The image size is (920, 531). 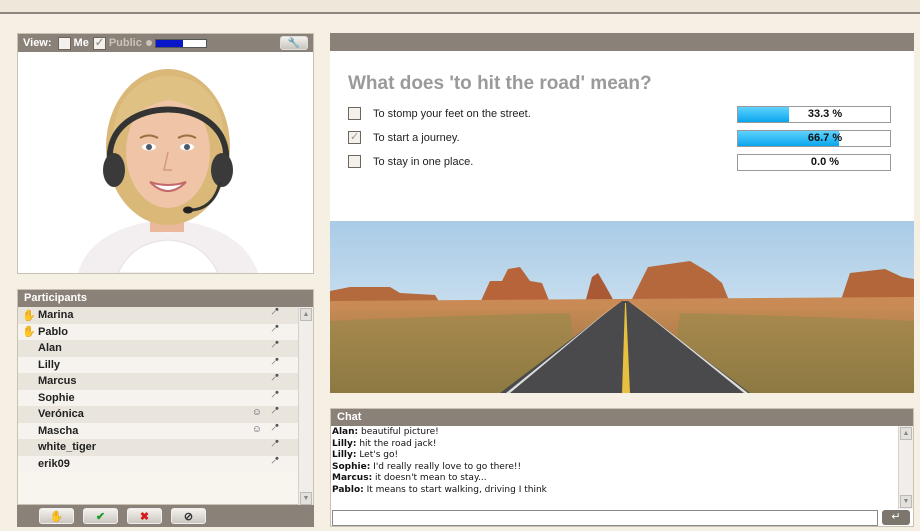 I want to click on send-button: ↵, so click(x=896, y=517).